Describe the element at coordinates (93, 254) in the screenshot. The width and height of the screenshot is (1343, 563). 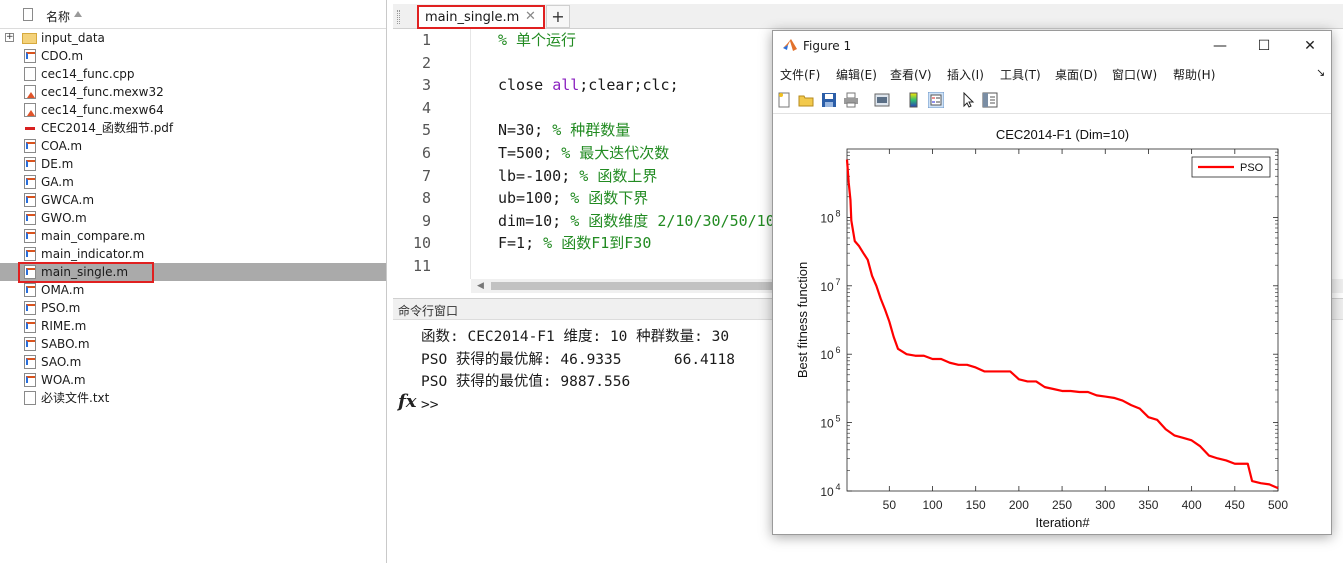
I see `file-name: main_indicator.m` at that location.